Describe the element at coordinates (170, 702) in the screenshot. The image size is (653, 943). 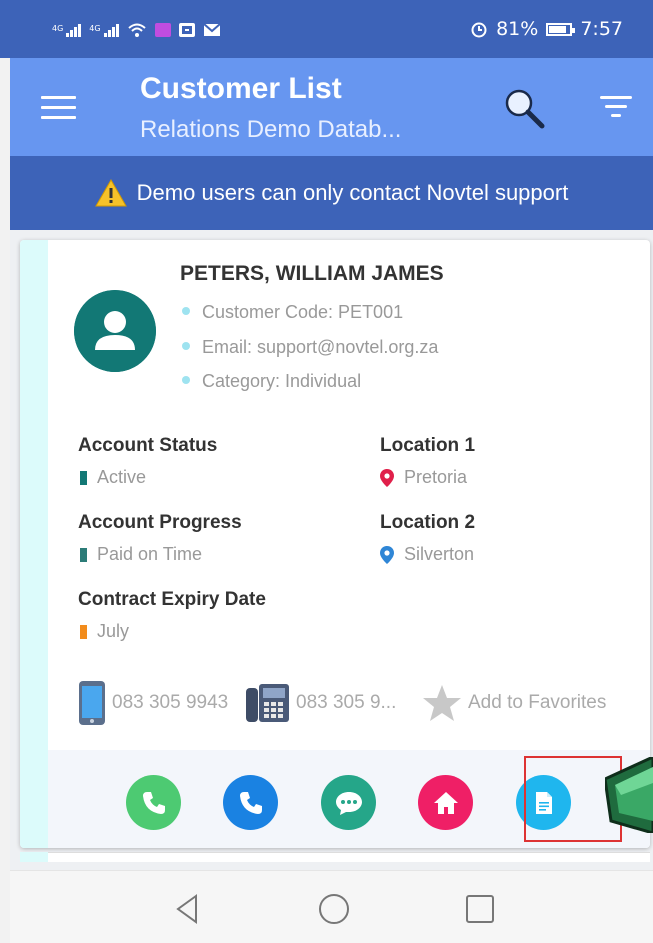
I see `mobile-number: 083 305 9943` at that location.